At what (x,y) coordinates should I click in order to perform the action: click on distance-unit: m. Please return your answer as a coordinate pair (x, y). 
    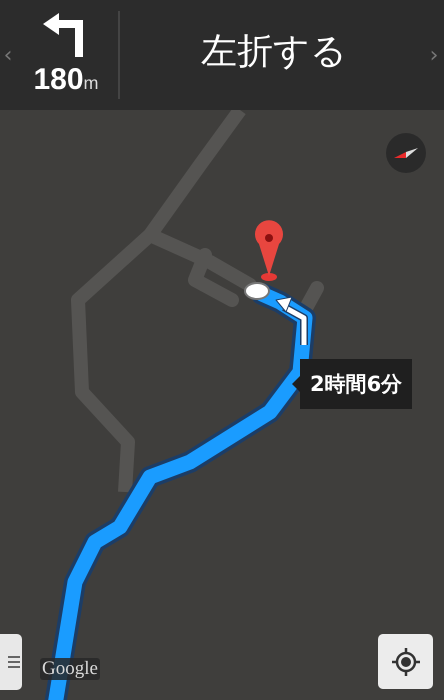
    Looking at the image, I should click on (91, 83).